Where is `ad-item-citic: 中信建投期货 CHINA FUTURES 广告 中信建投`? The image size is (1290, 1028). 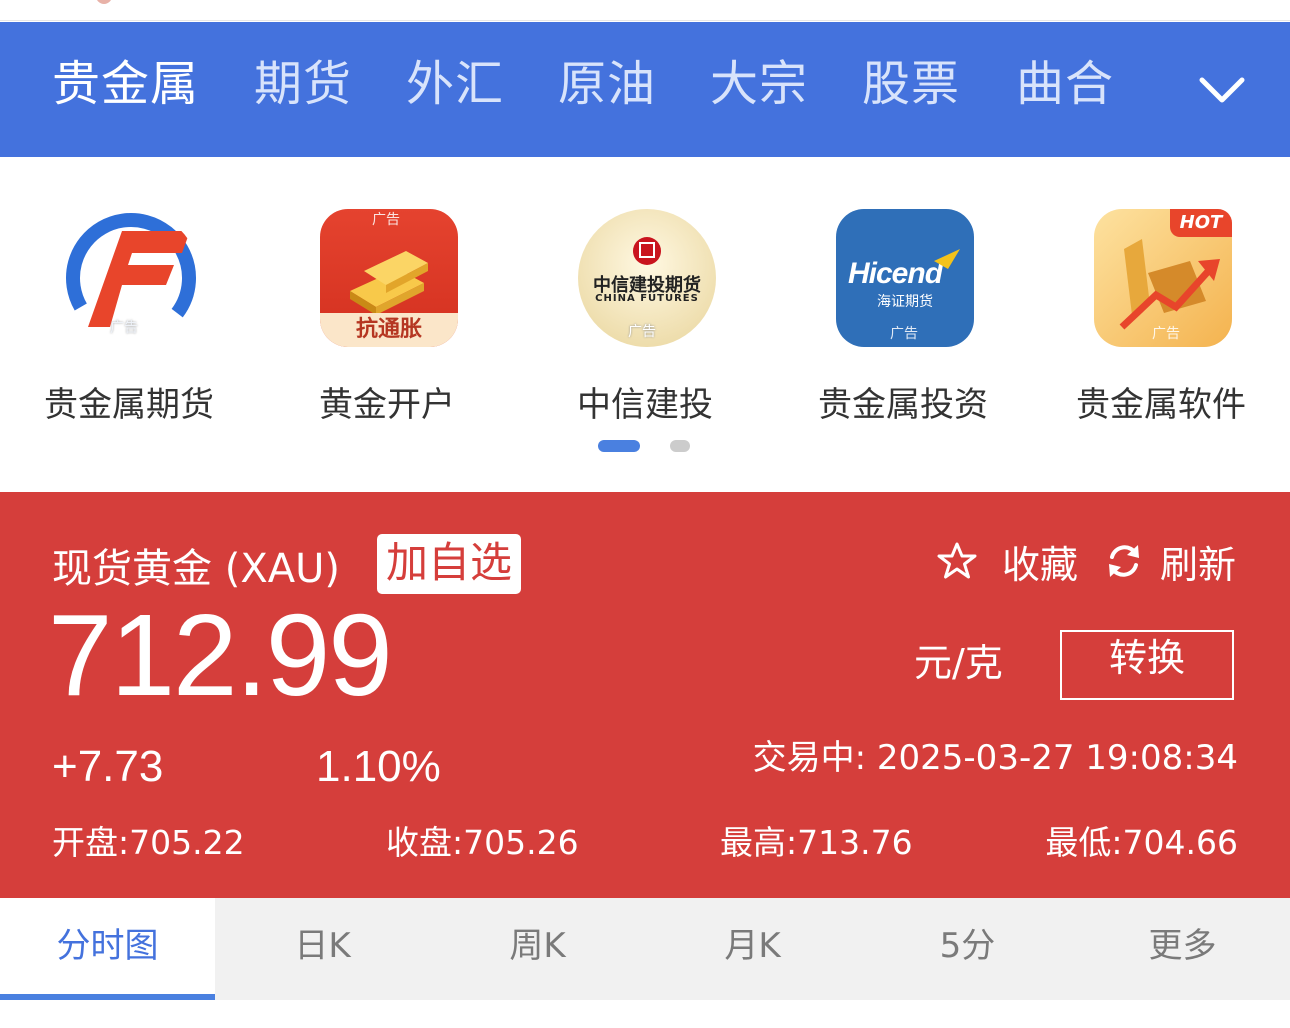
ad-item-citic: 中信建投期货 CHINA FUTURES 广告 中信建投 is located at coordinates (645, 324).